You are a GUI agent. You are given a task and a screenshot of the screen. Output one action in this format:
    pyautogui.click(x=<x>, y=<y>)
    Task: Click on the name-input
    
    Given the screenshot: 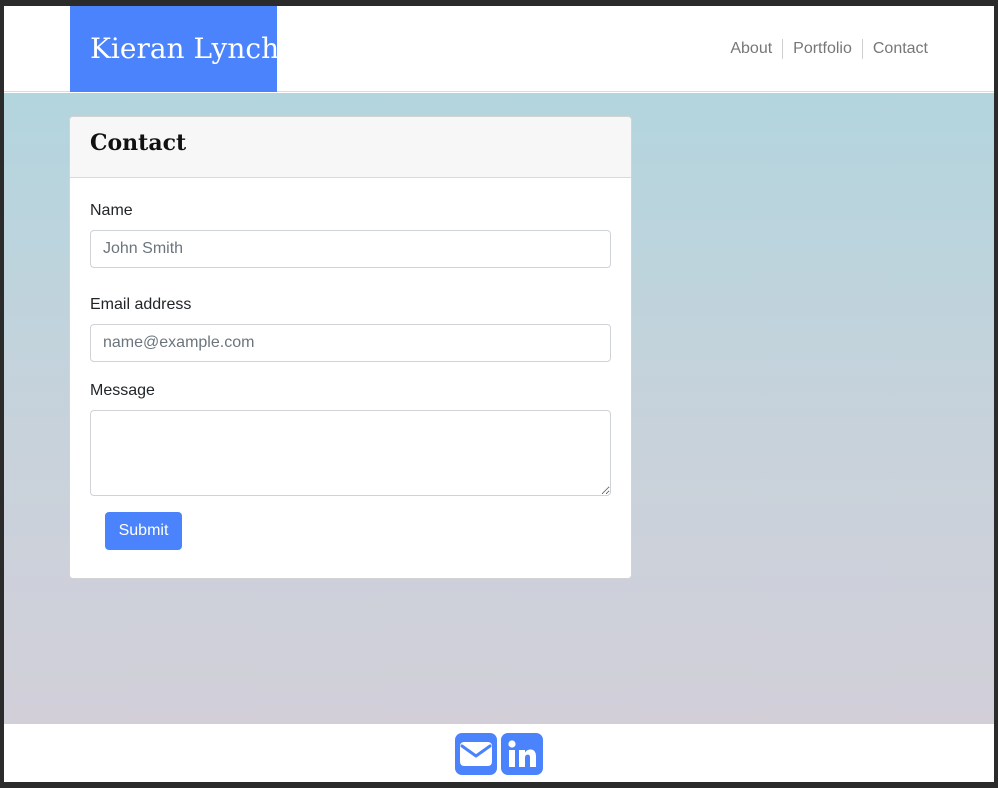 What is the action you would take?
    pyautogui.click(x=350, y=249)
    